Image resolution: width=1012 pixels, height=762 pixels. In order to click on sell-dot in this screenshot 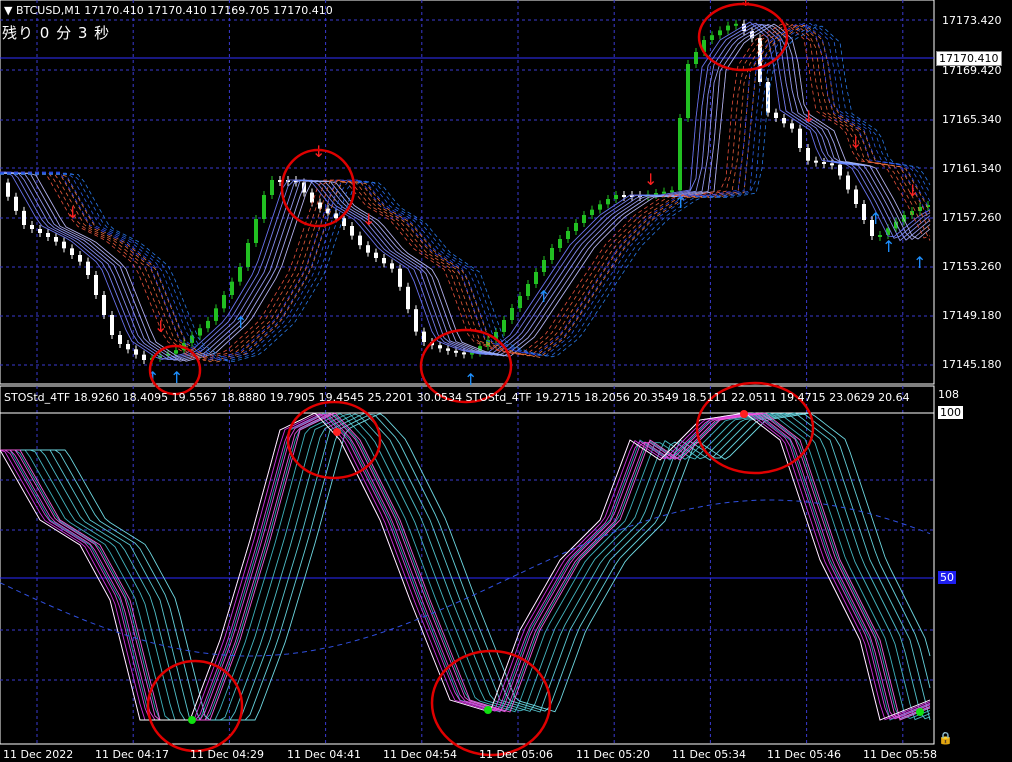, I will do `click(744, 414)`.